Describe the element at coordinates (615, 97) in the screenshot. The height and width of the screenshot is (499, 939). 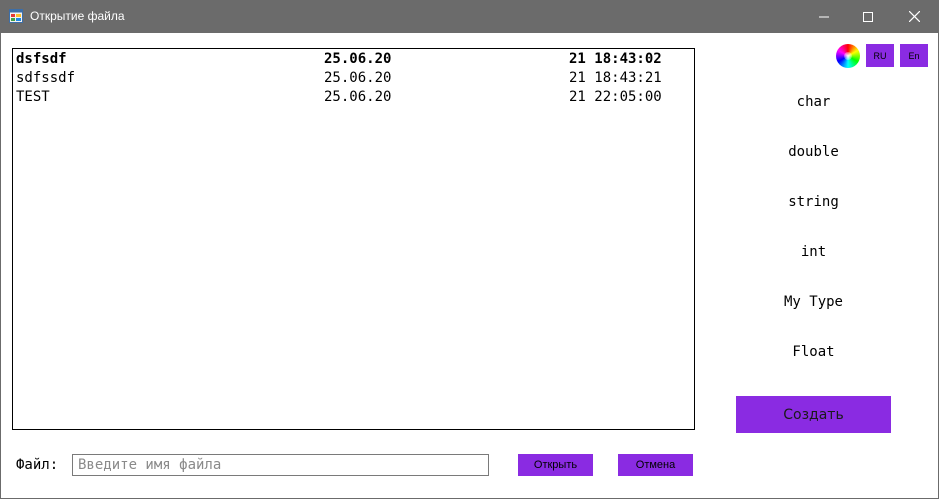
I see `file-time: 21 22:05:00` at that location.